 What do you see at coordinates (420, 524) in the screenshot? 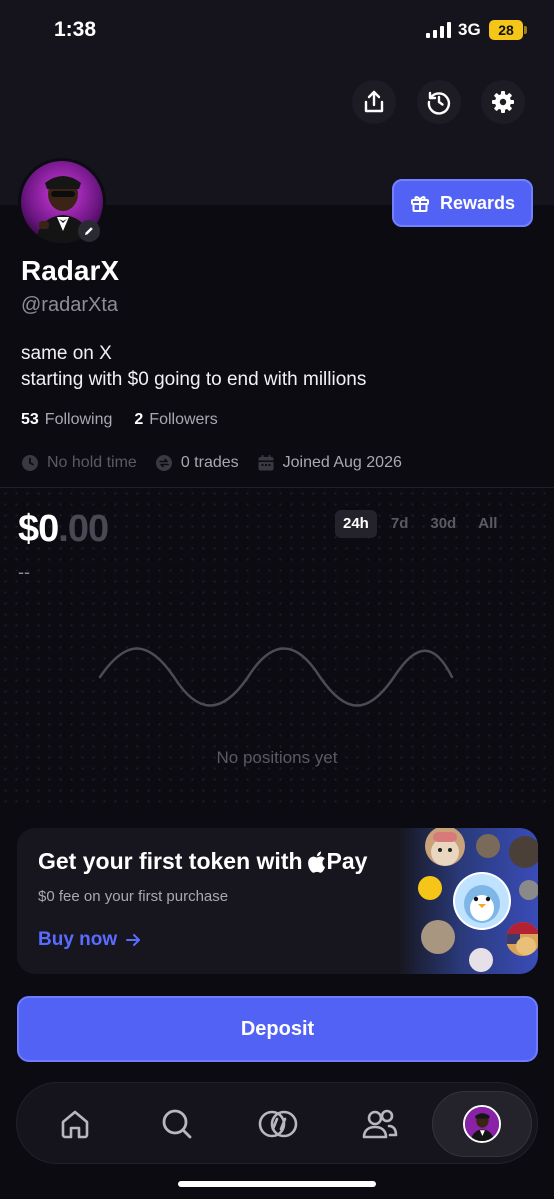
I see `range-tabs: 24h 7d 30d All` at bounding box center [420, 524].